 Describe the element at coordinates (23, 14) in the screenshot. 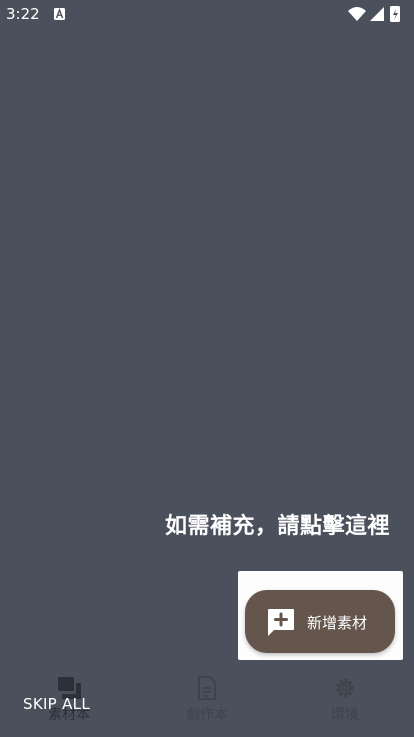

I see `status-time: 3:22` at that location.